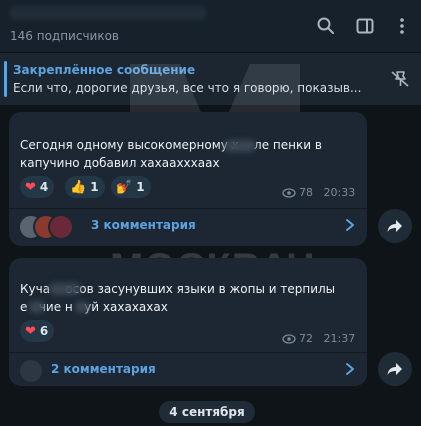 Image resolution: width=421 pixels, height=426 pixels. I want to click on reaction-count: 4, so click(44, 187).